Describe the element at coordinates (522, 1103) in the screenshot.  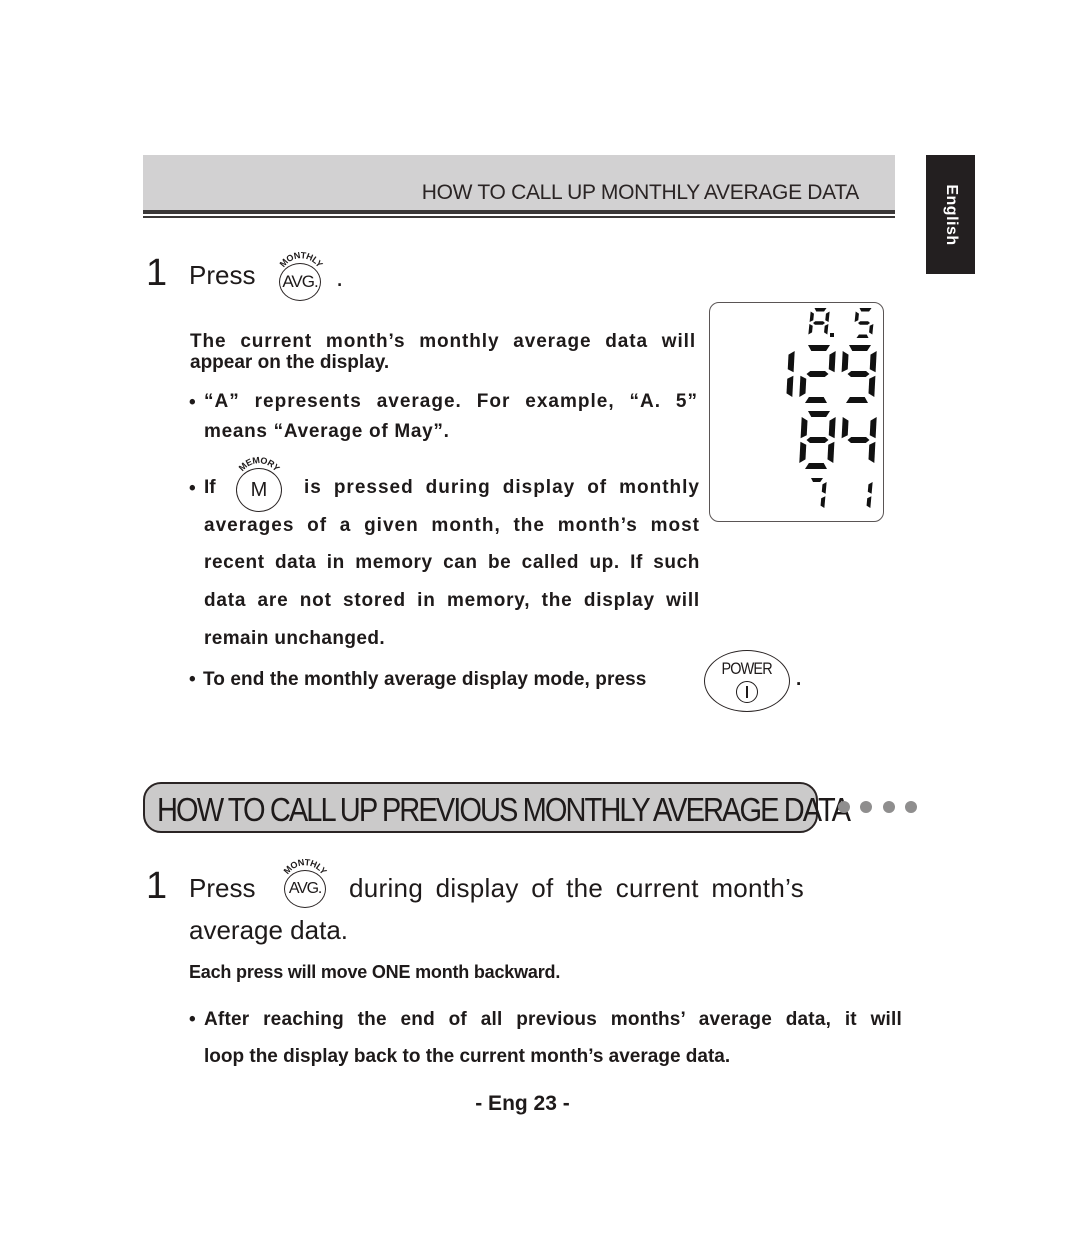
I see `page-number: - Eng 23 -` at that location.